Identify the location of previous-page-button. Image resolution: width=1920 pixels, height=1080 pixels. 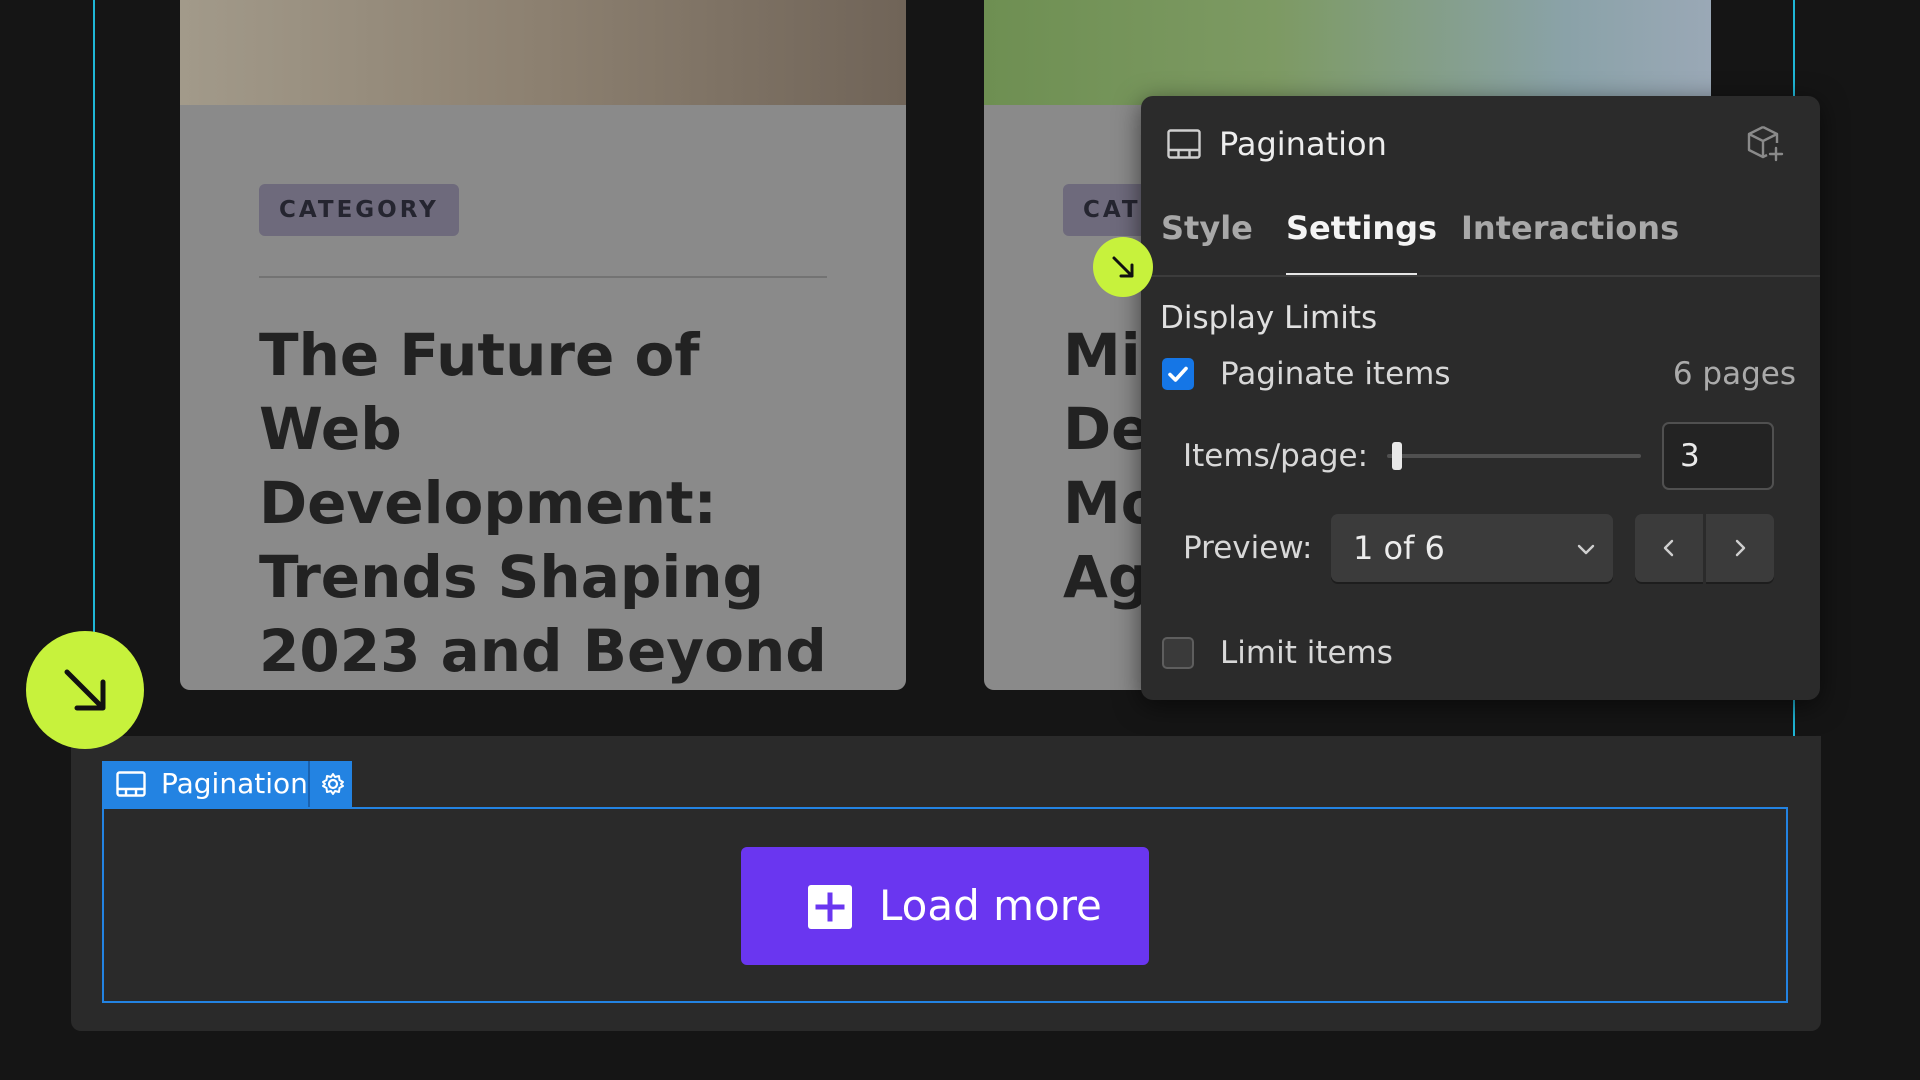
(1669, 548).